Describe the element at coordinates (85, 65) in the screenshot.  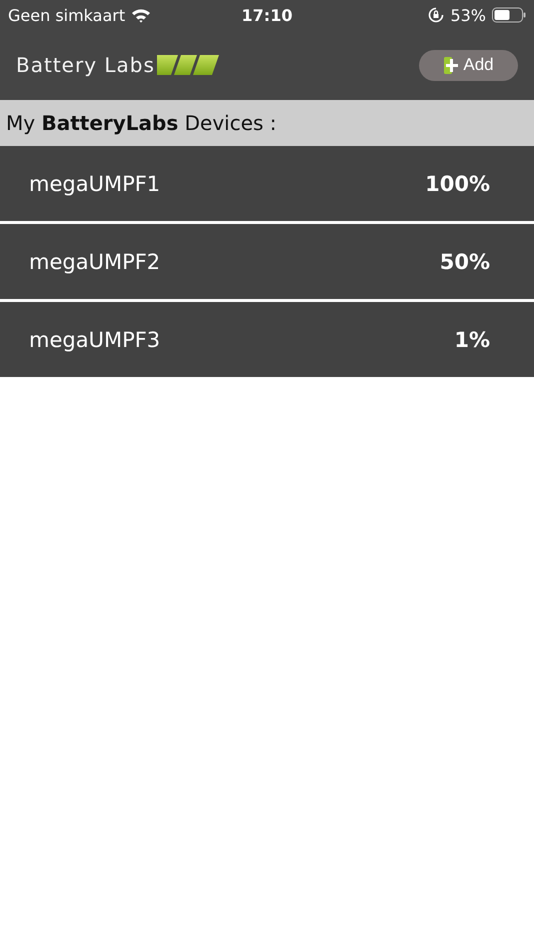
I see `logo-text: Battery Labs` at that location.